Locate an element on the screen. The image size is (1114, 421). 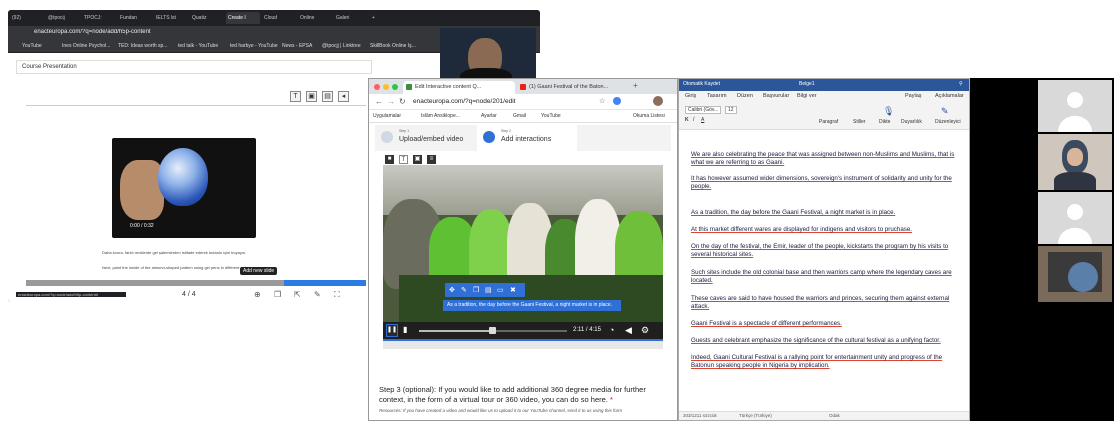
speed-icon: ◔ is located at coordinates (611, 330).